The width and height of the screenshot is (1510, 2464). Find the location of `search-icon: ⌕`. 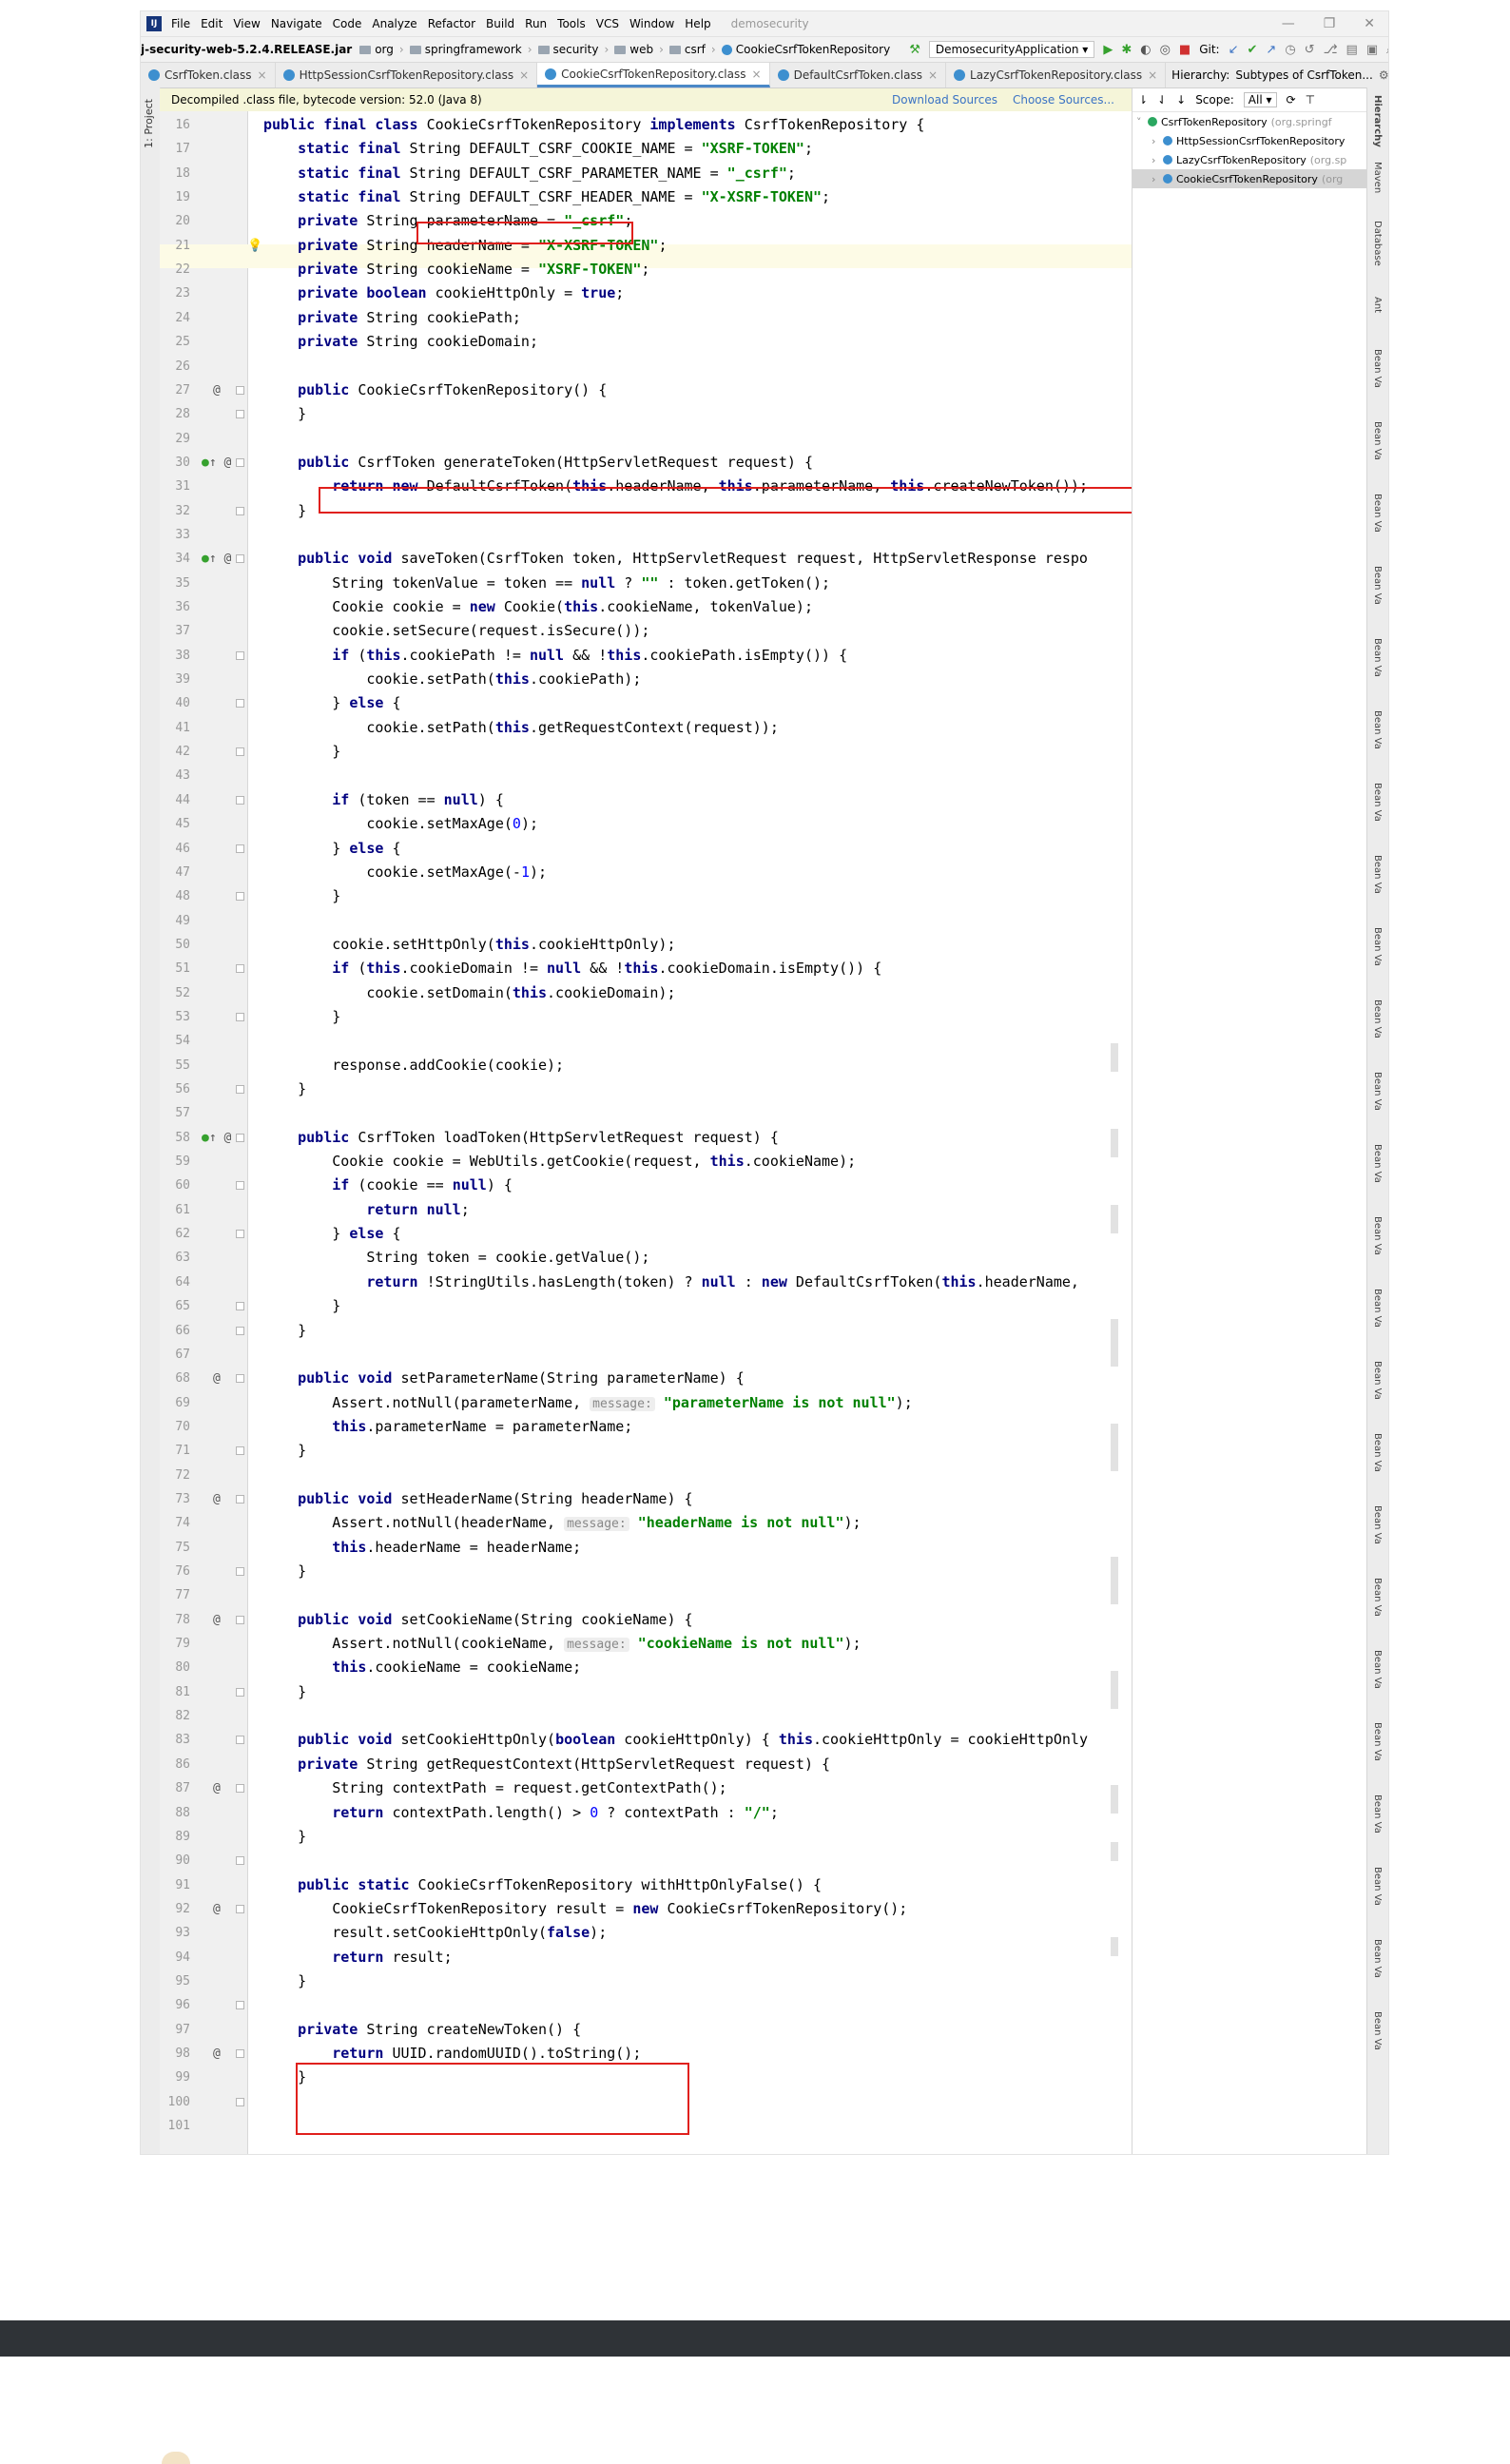

search-icon: ⌕ is located at coordinates (1387, 50).